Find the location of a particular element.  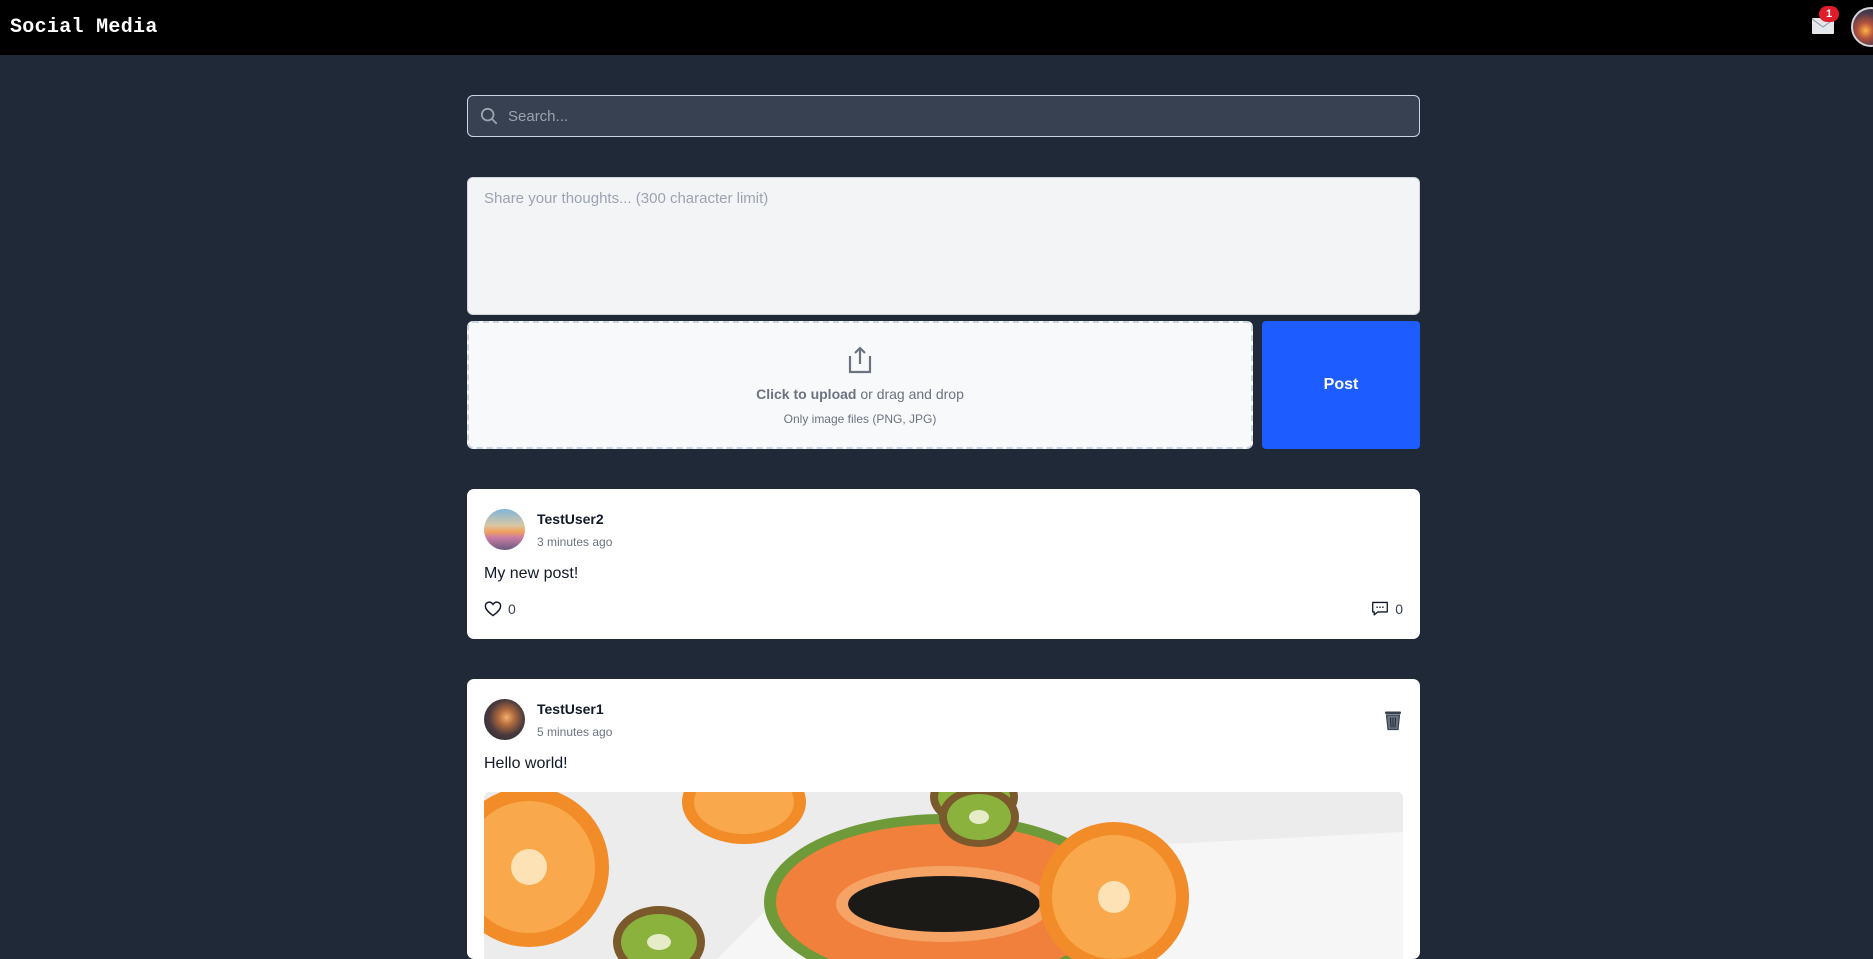

upload-instruction-strong: Click to upload is located at coordinates (806, 394).